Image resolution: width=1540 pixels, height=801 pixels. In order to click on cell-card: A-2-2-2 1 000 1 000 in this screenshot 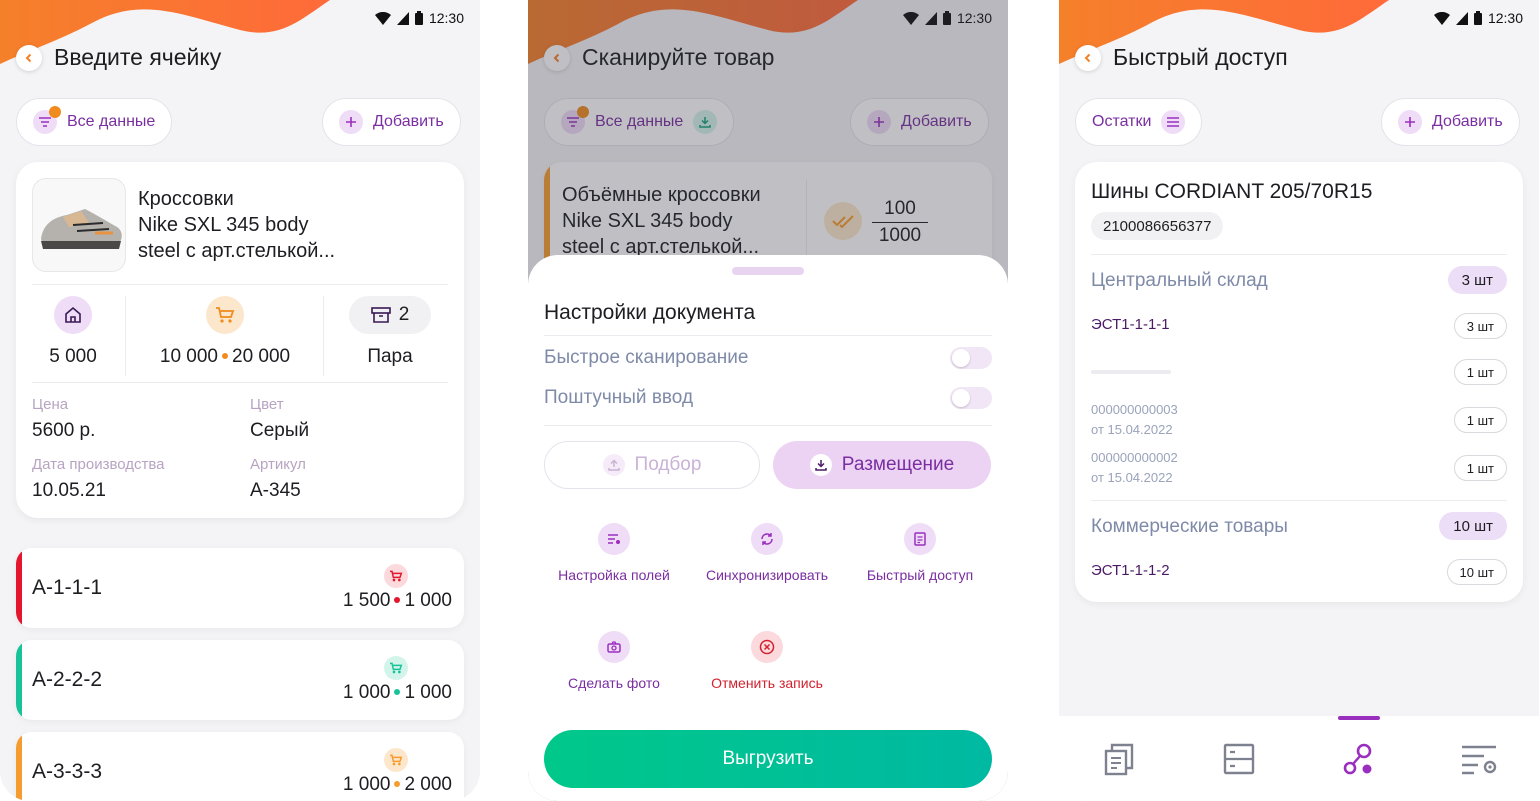, I will do `click(240, 680)`.